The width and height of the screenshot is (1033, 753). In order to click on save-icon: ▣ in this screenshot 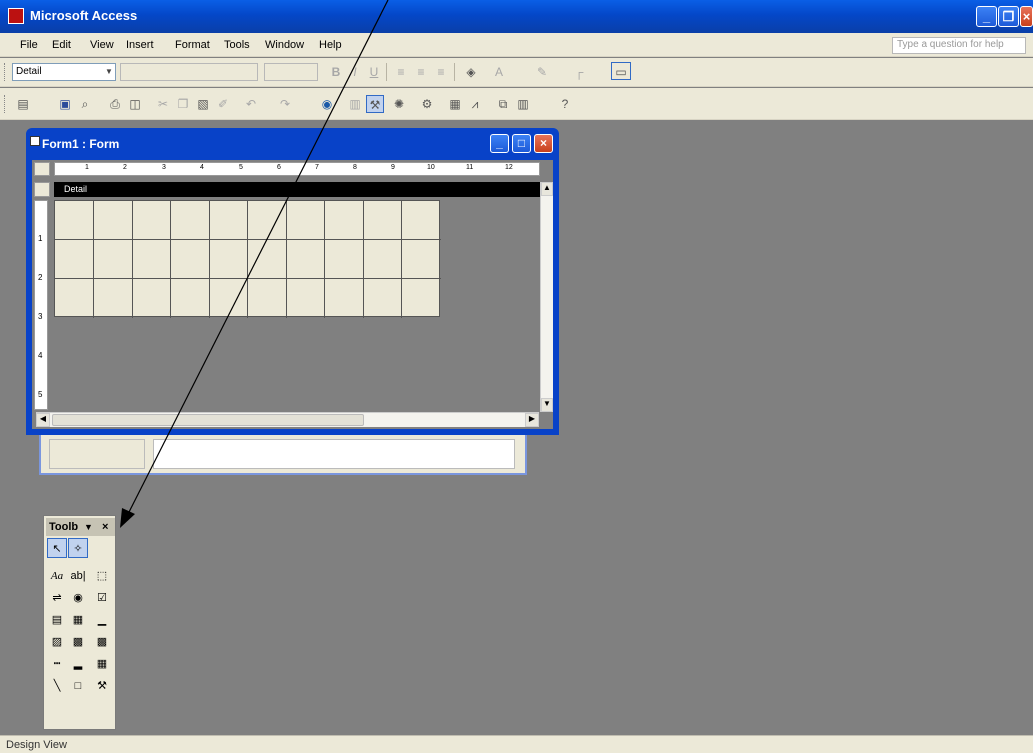, I will do `click(65, 104)`.